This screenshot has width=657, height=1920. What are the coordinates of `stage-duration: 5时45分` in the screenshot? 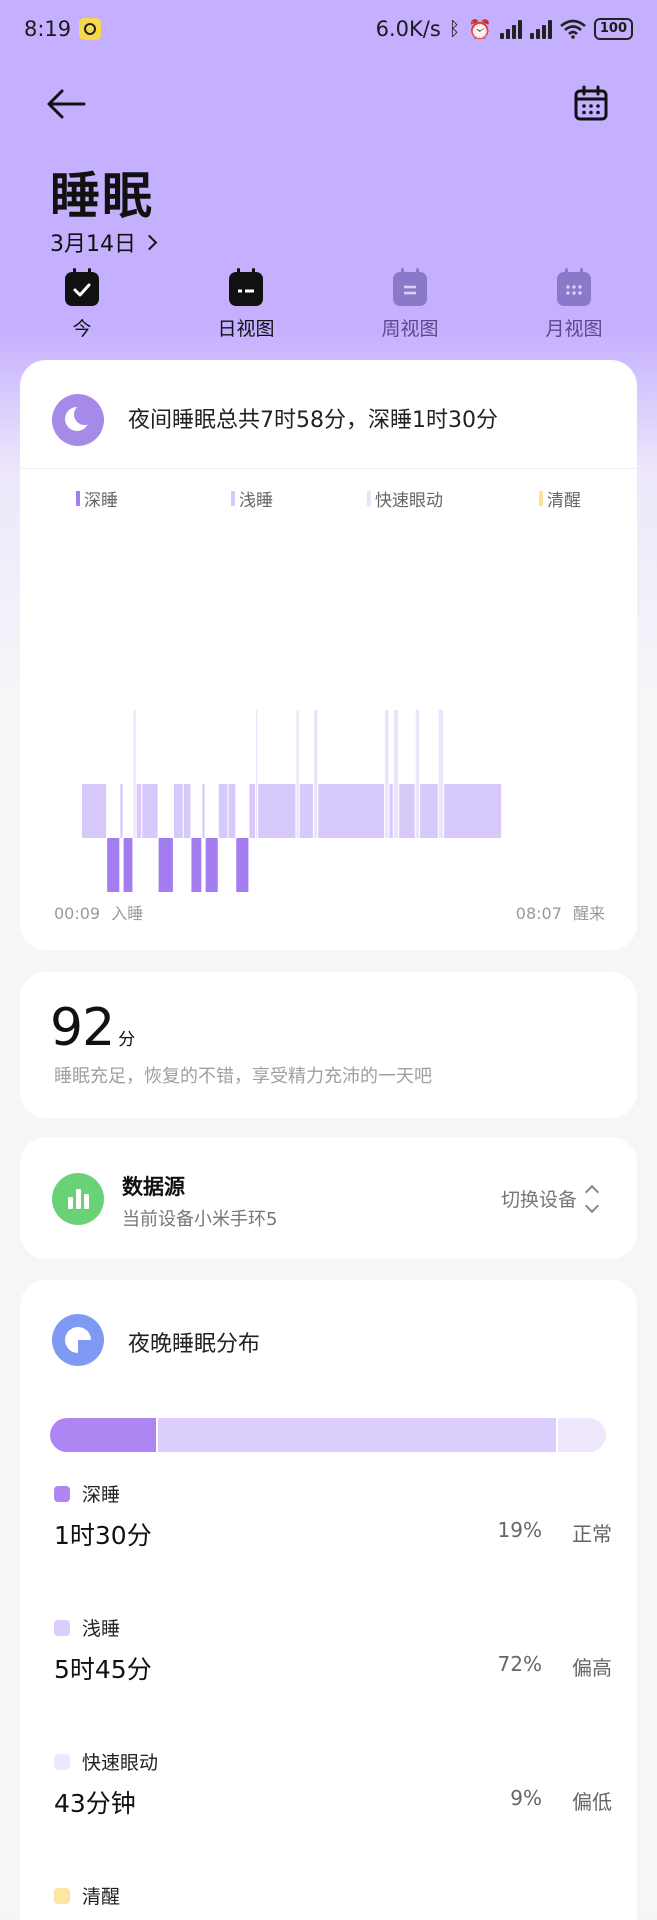 It's located at (103, 1669).